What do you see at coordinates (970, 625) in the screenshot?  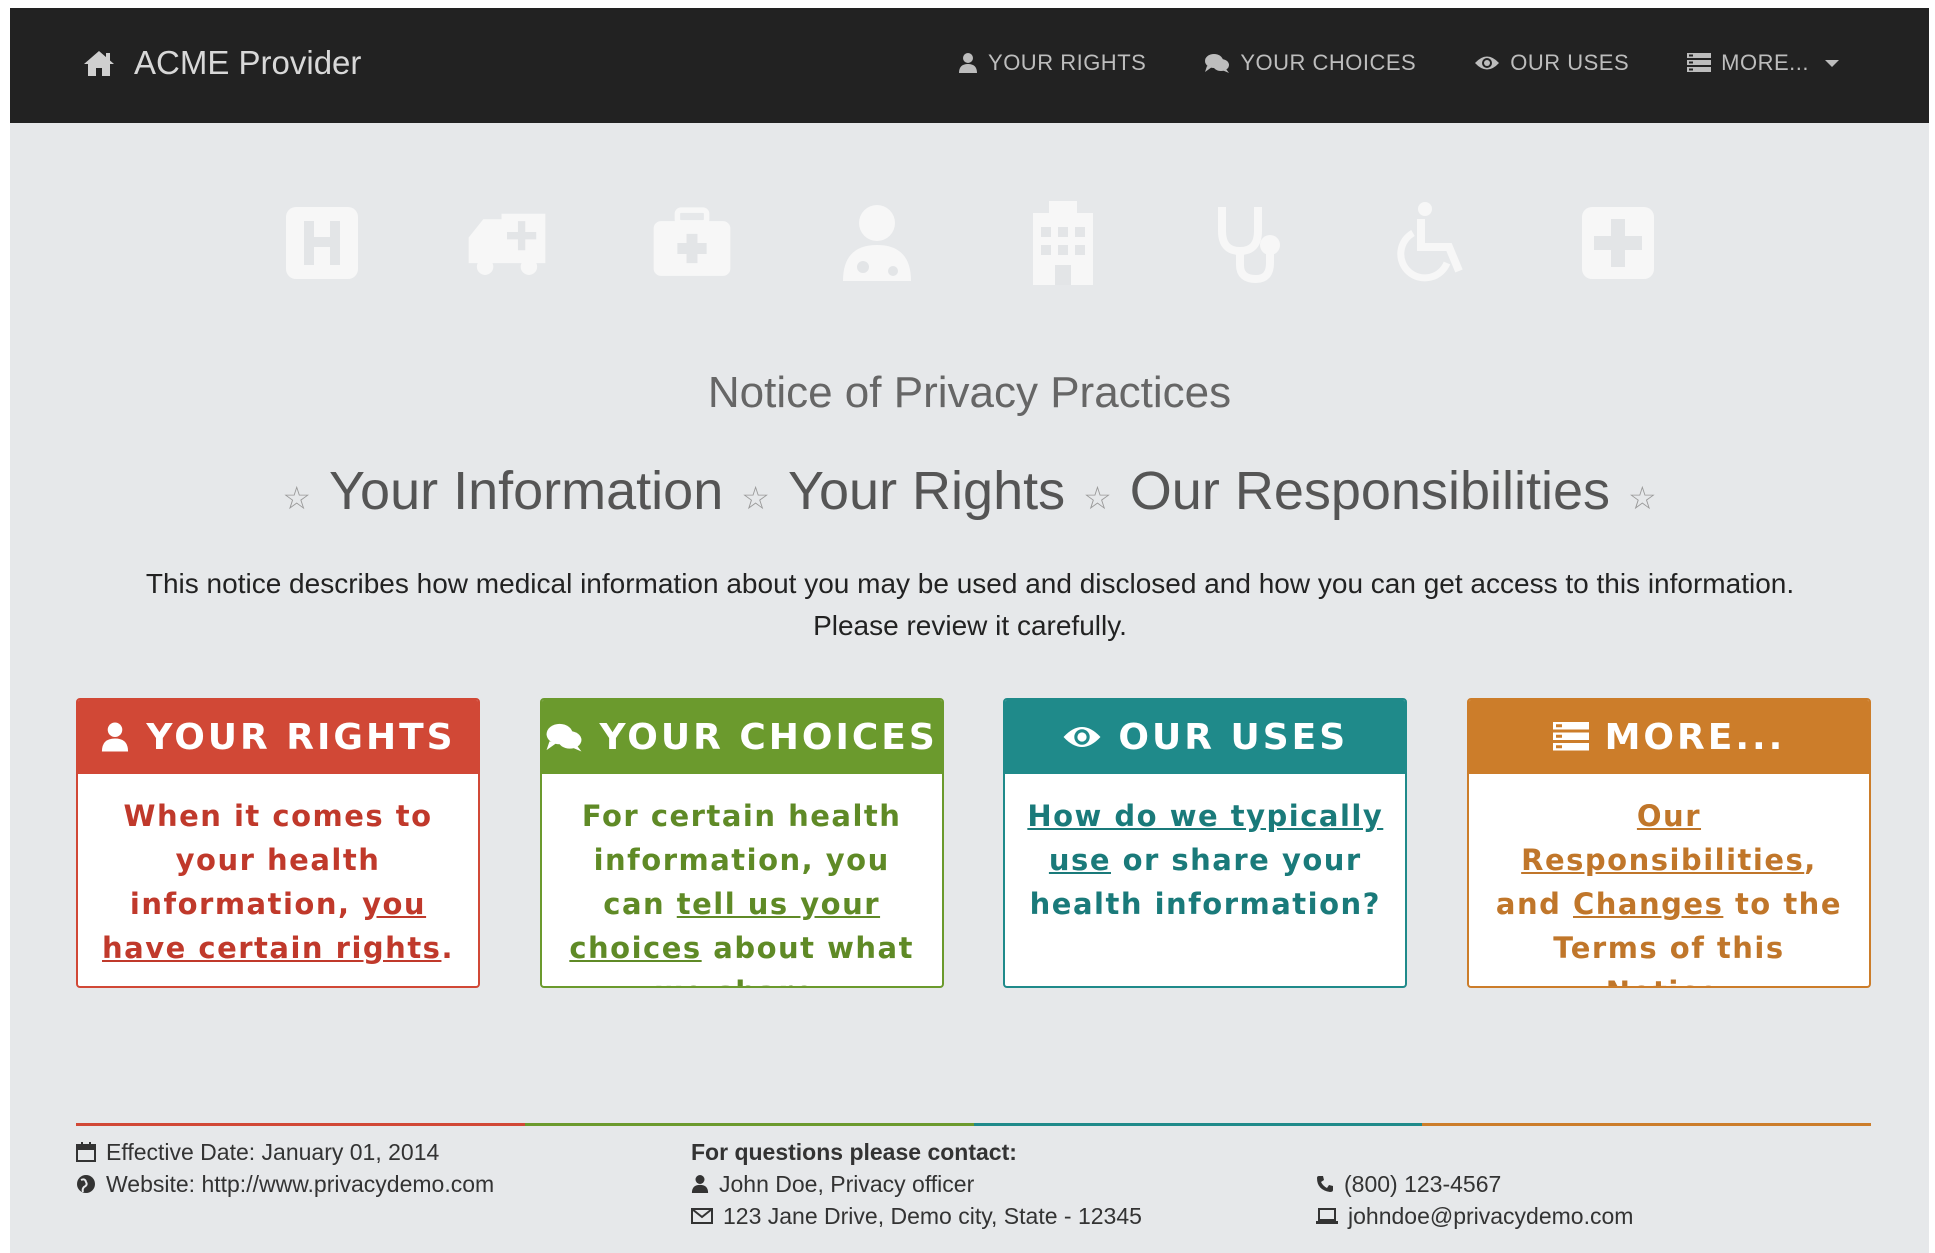 I see `description-emphasis: Please review it carefully.` at bounding box center [970, 625].